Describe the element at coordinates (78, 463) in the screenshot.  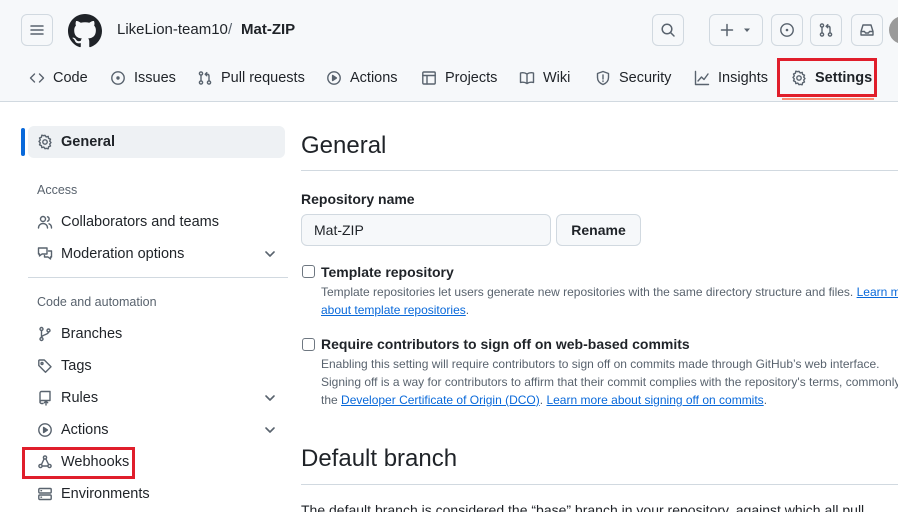
I see `webhooks-highlight` at that location.